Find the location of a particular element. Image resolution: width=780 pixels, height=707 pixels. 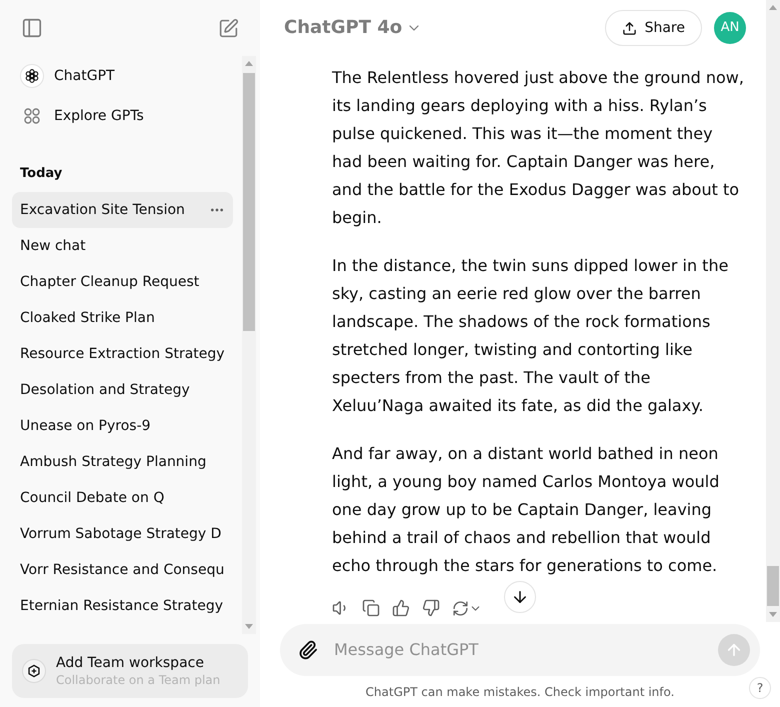

share-icon is located at coordinates (629, 28).